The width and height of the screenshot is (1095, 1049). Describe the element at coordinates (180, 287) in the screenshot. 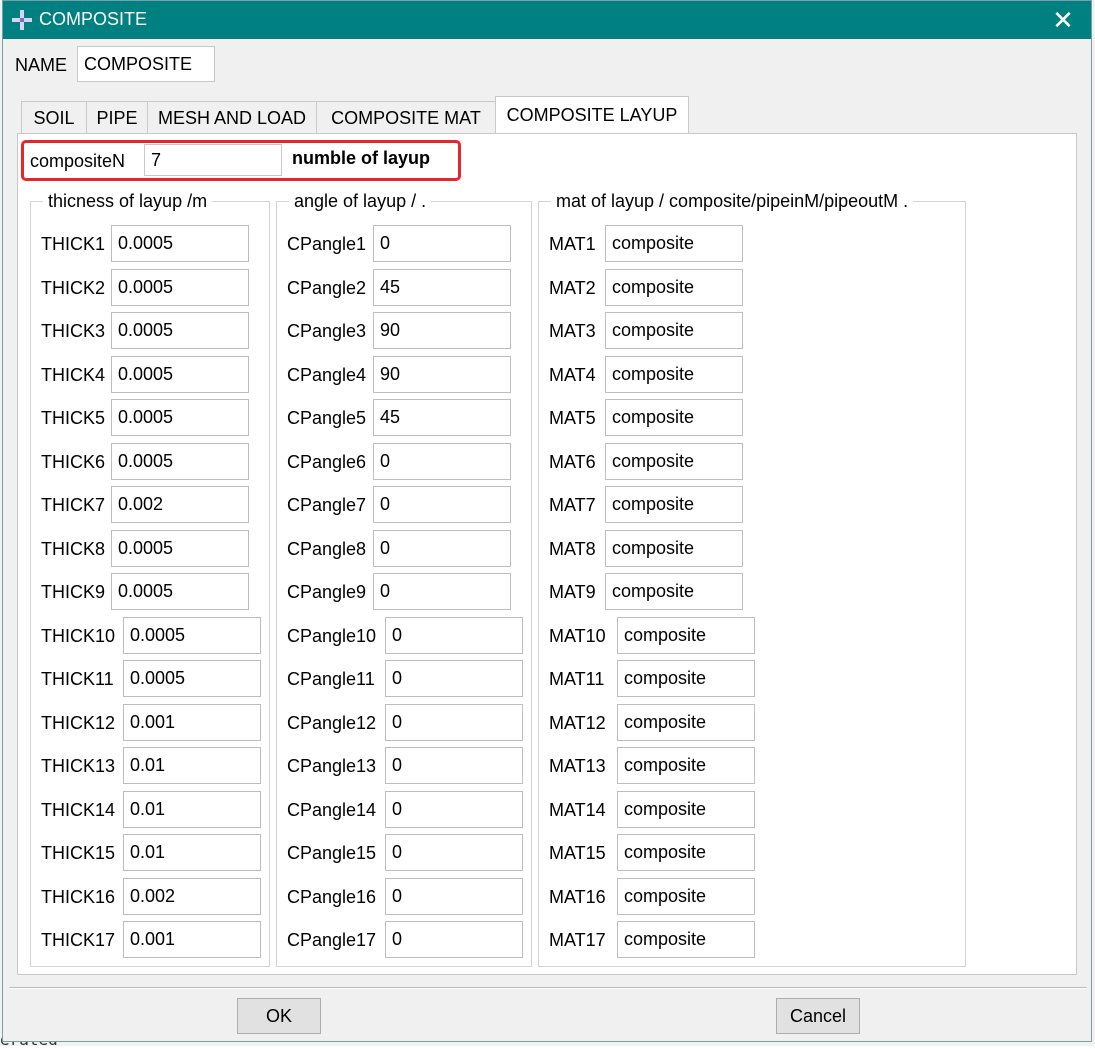

I see `thick-input-2: 0.0005` at that location.